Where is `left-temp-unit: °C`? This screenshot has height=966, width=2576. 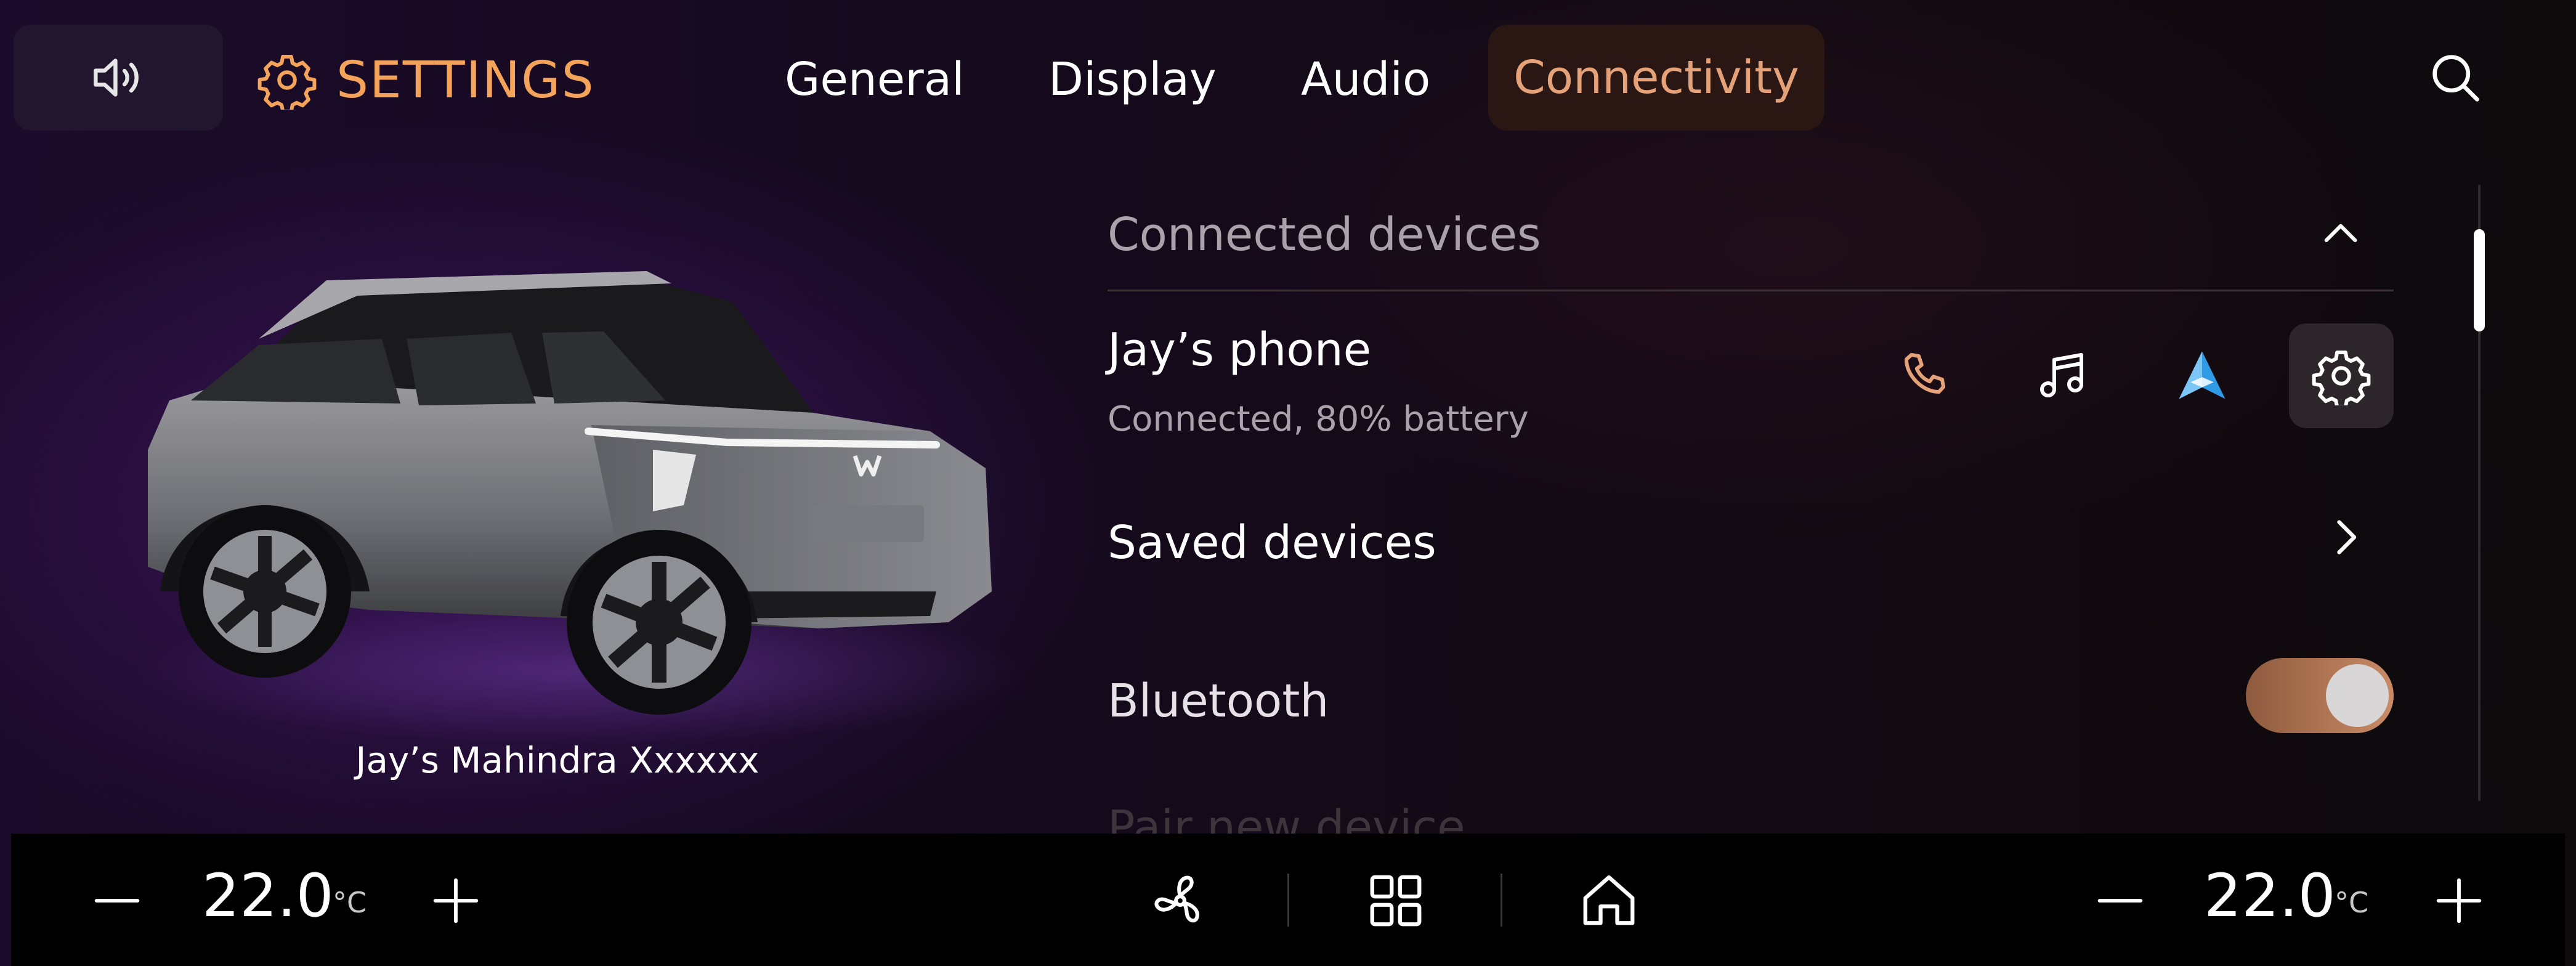
left-temp-unit: °C is located at coordinates (350, 903).